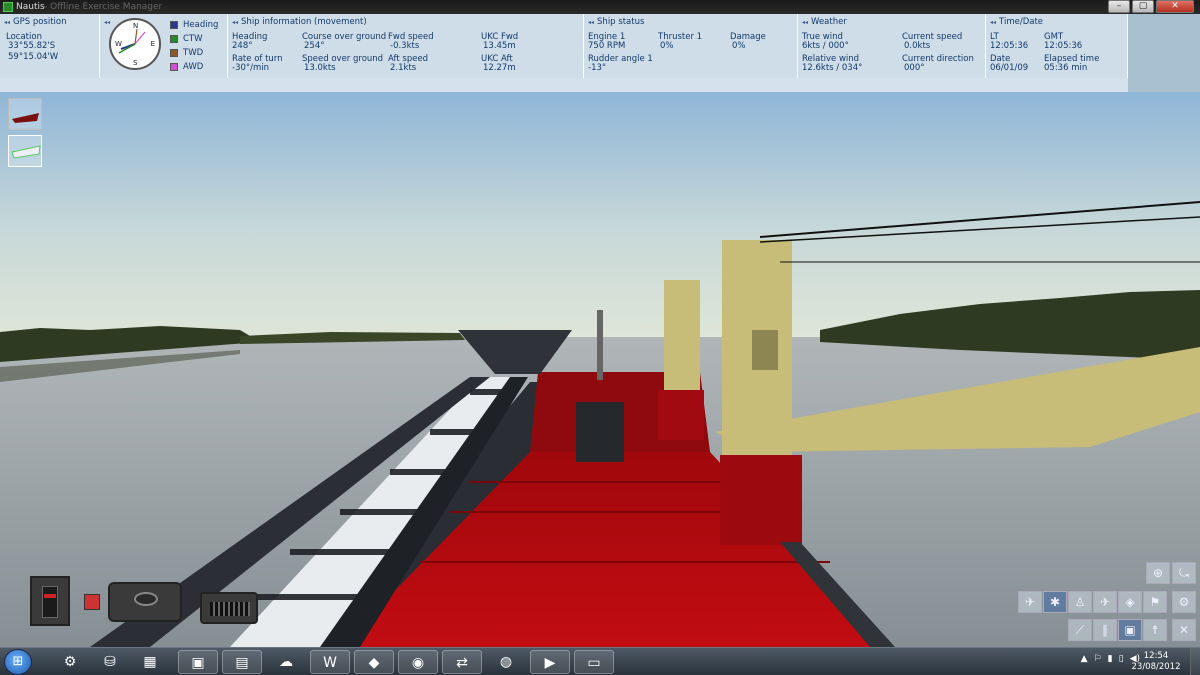  I want to click on tool-button-3: ✈, so click(1030, 602).